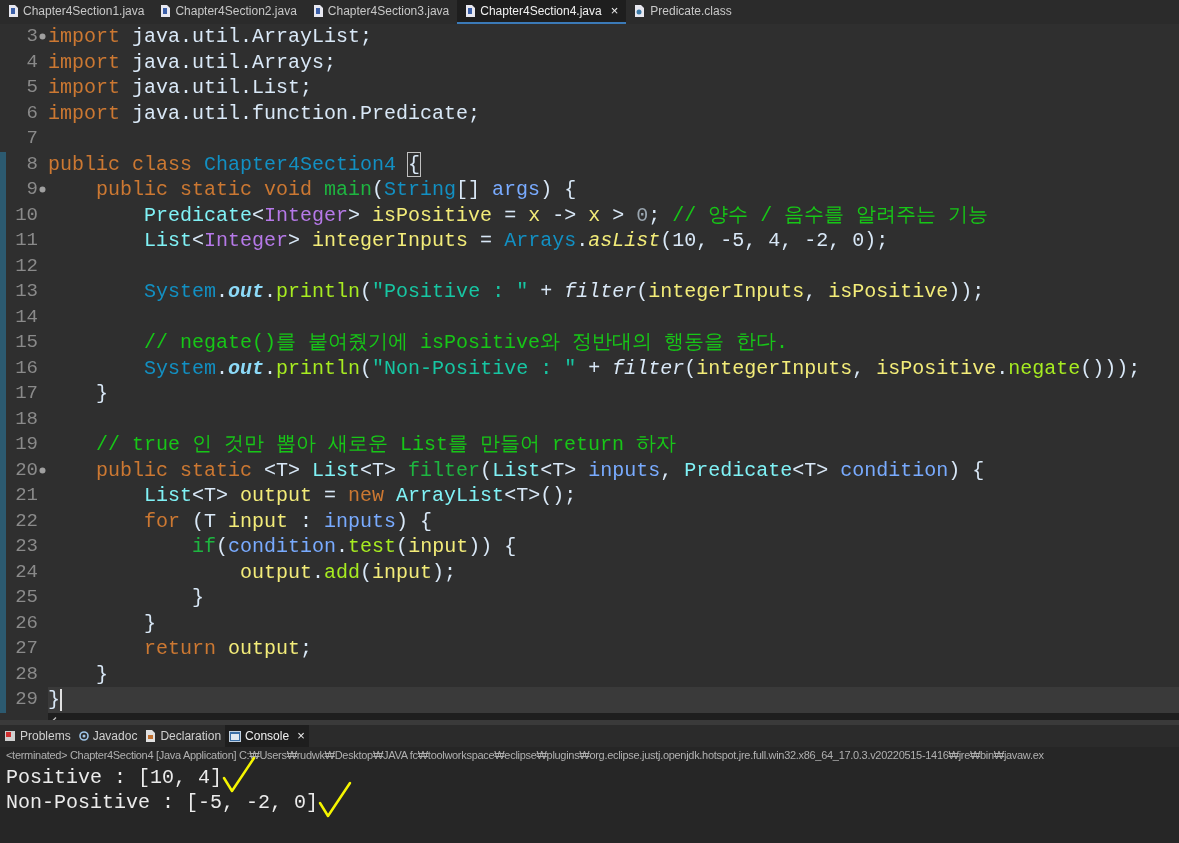  What do you see at coordinates (335, 800) in the screenshot?
I see `check-mark-icon` at bounding box center [335, 800].